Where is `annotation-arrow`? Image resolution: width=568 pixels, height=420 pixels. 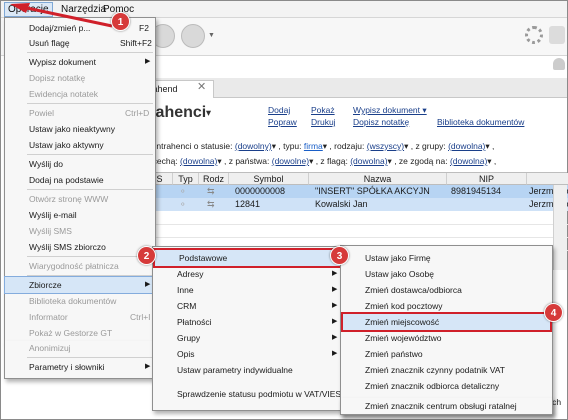
annotation-arrow is located at coordinates (61, 15).